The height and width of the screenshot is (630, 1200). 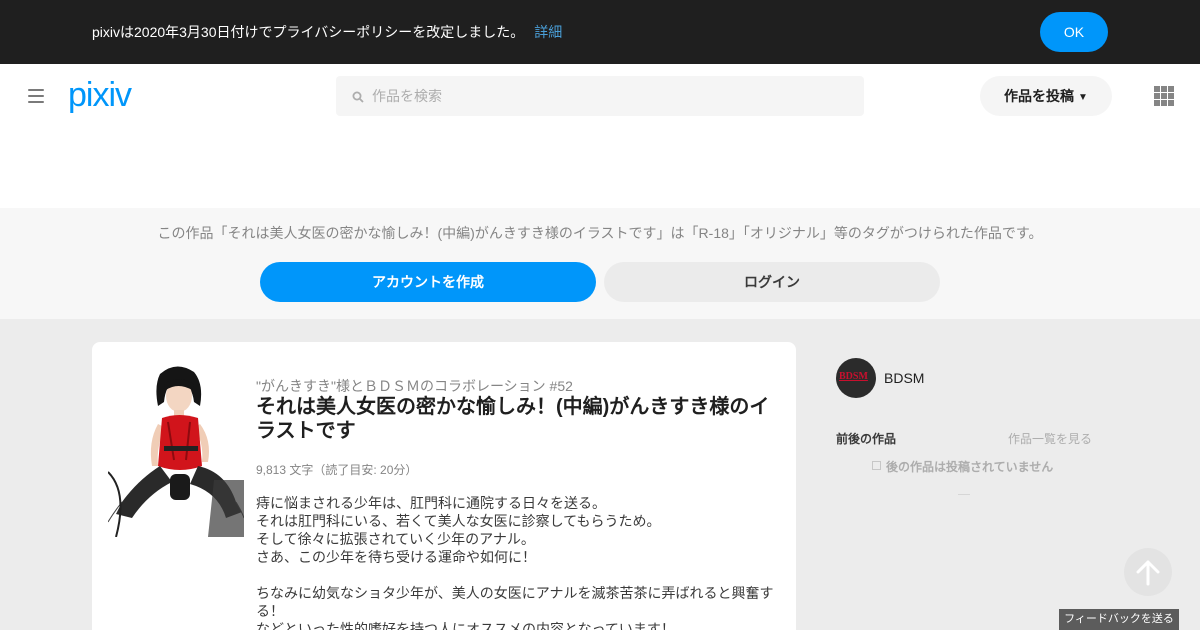 What do you see at coordinates (519, 419) in the screenshot?
I see `novel-title: それは美人女医の密かな愉しみ！(中編)がんきすき様のイラストです` at bounding box center [519, 419].